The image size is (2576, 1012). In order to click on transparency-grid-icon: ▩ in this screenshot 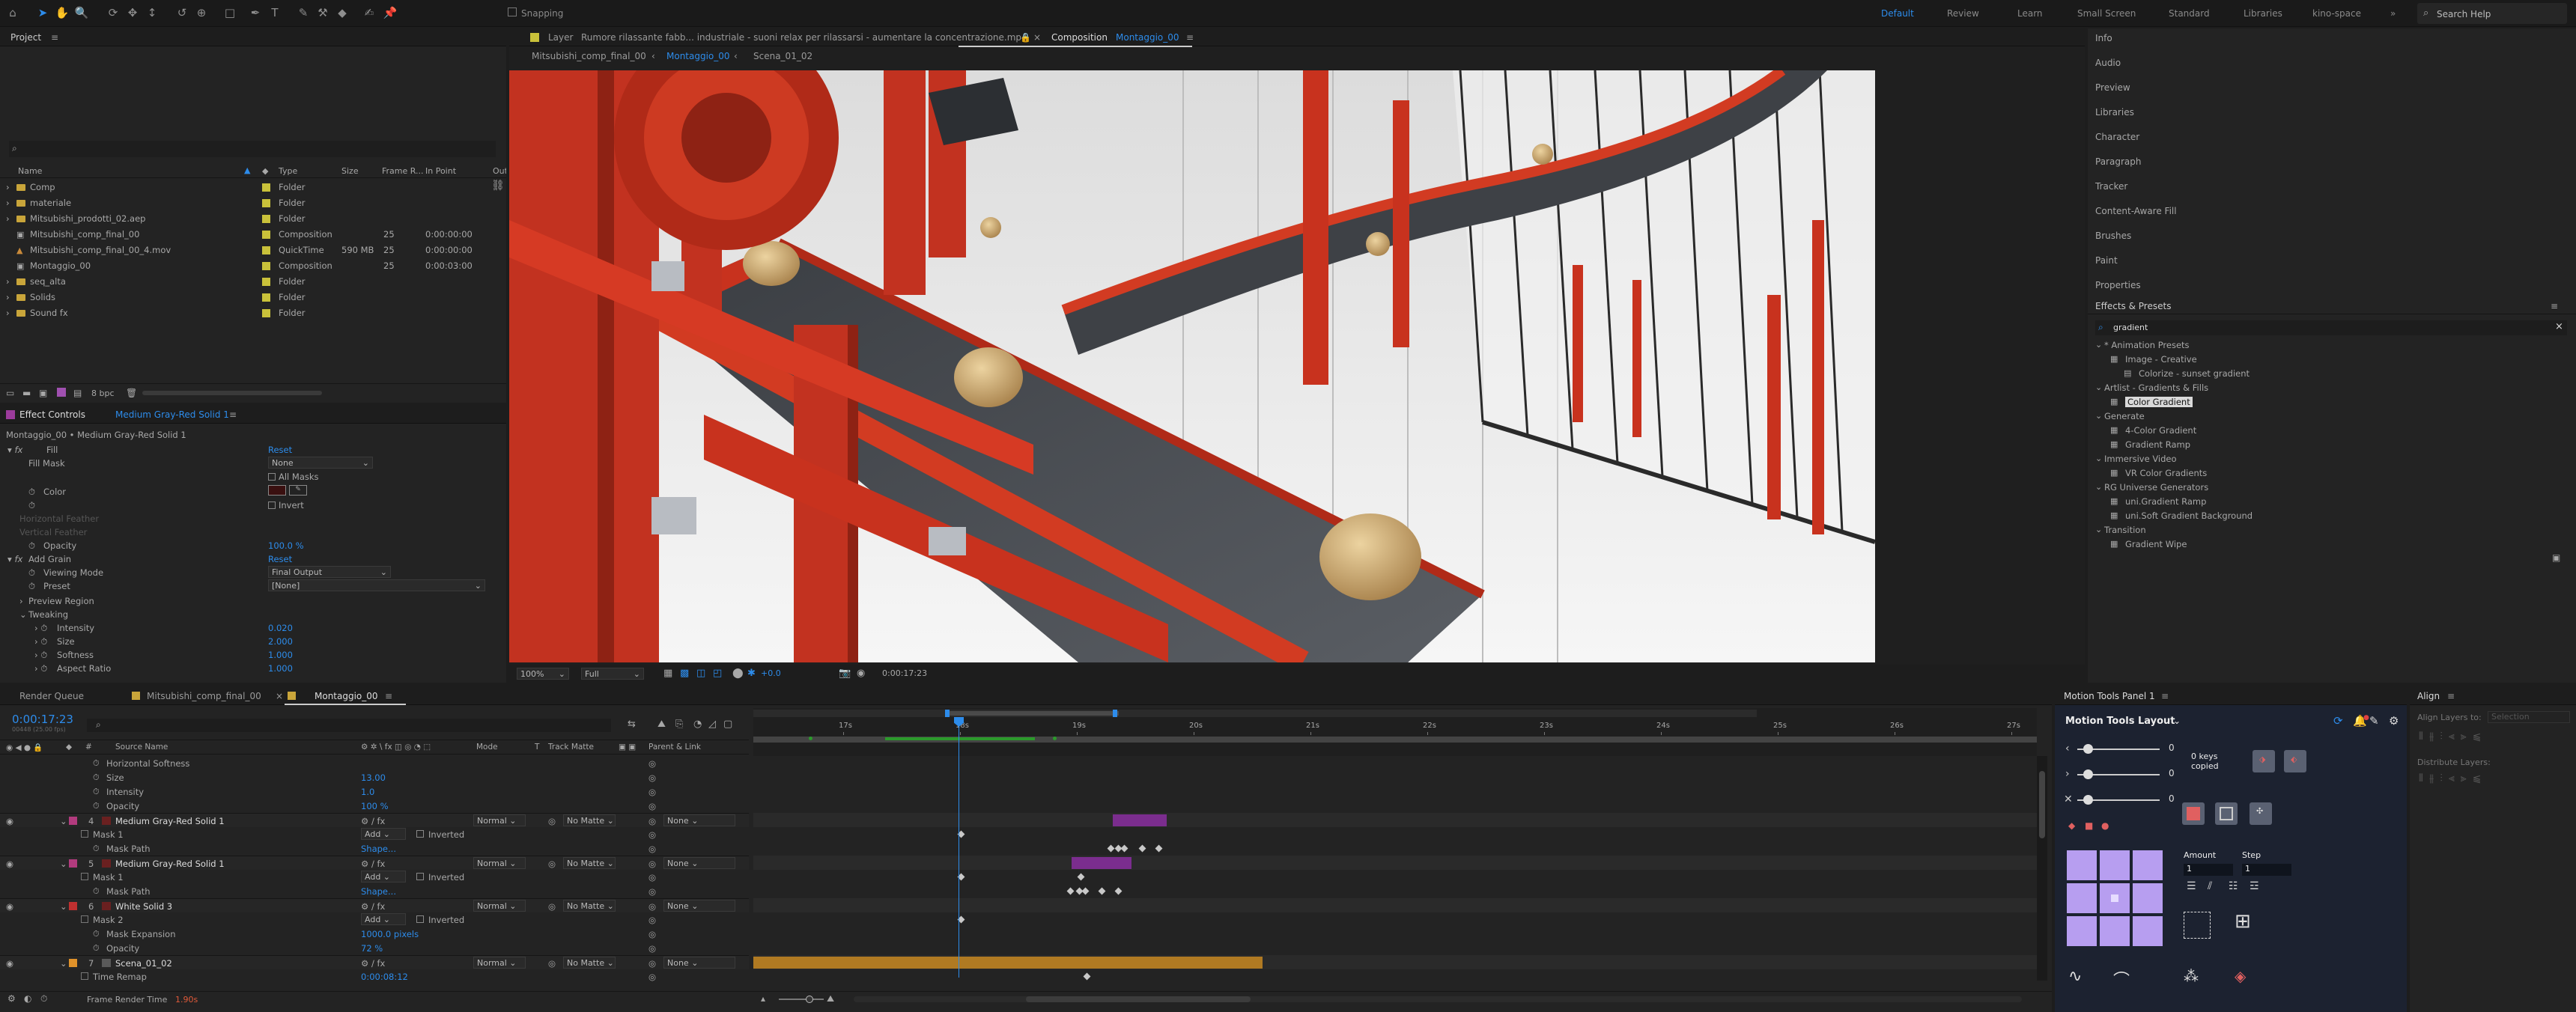, I will do `click(684, 673)`.